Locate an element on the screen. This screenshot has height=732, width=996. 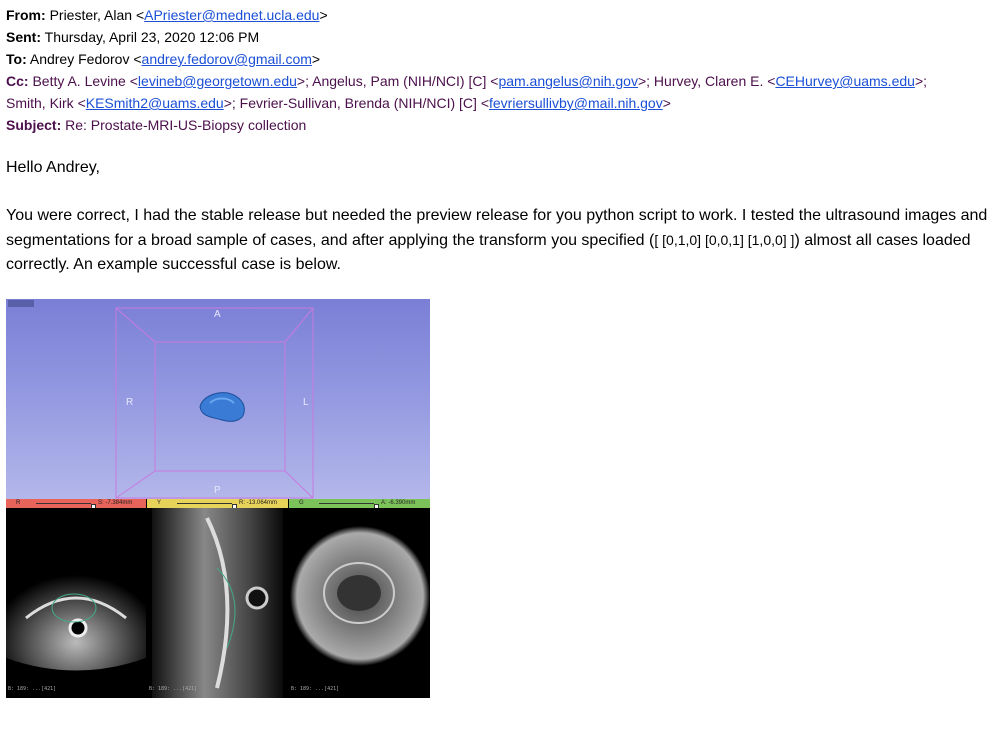
body-transform: [ [0,1,0] [0,0,1] [1,0,0] ] is located at coordinates (724, 240).